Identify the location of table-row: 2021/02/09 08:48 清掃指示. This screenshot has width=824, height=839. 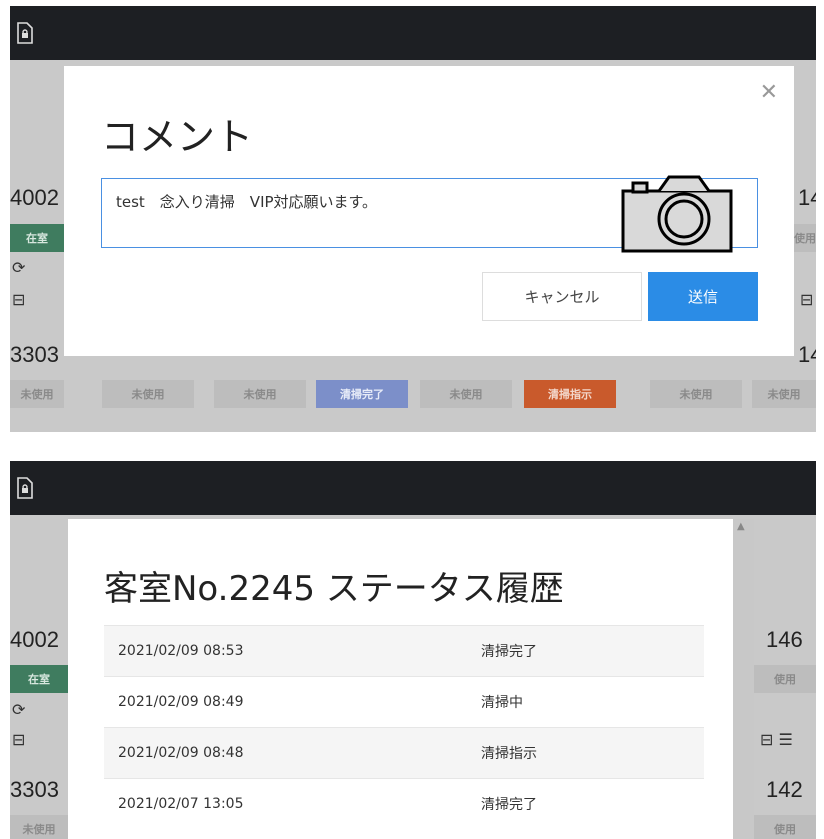
(404, 752).